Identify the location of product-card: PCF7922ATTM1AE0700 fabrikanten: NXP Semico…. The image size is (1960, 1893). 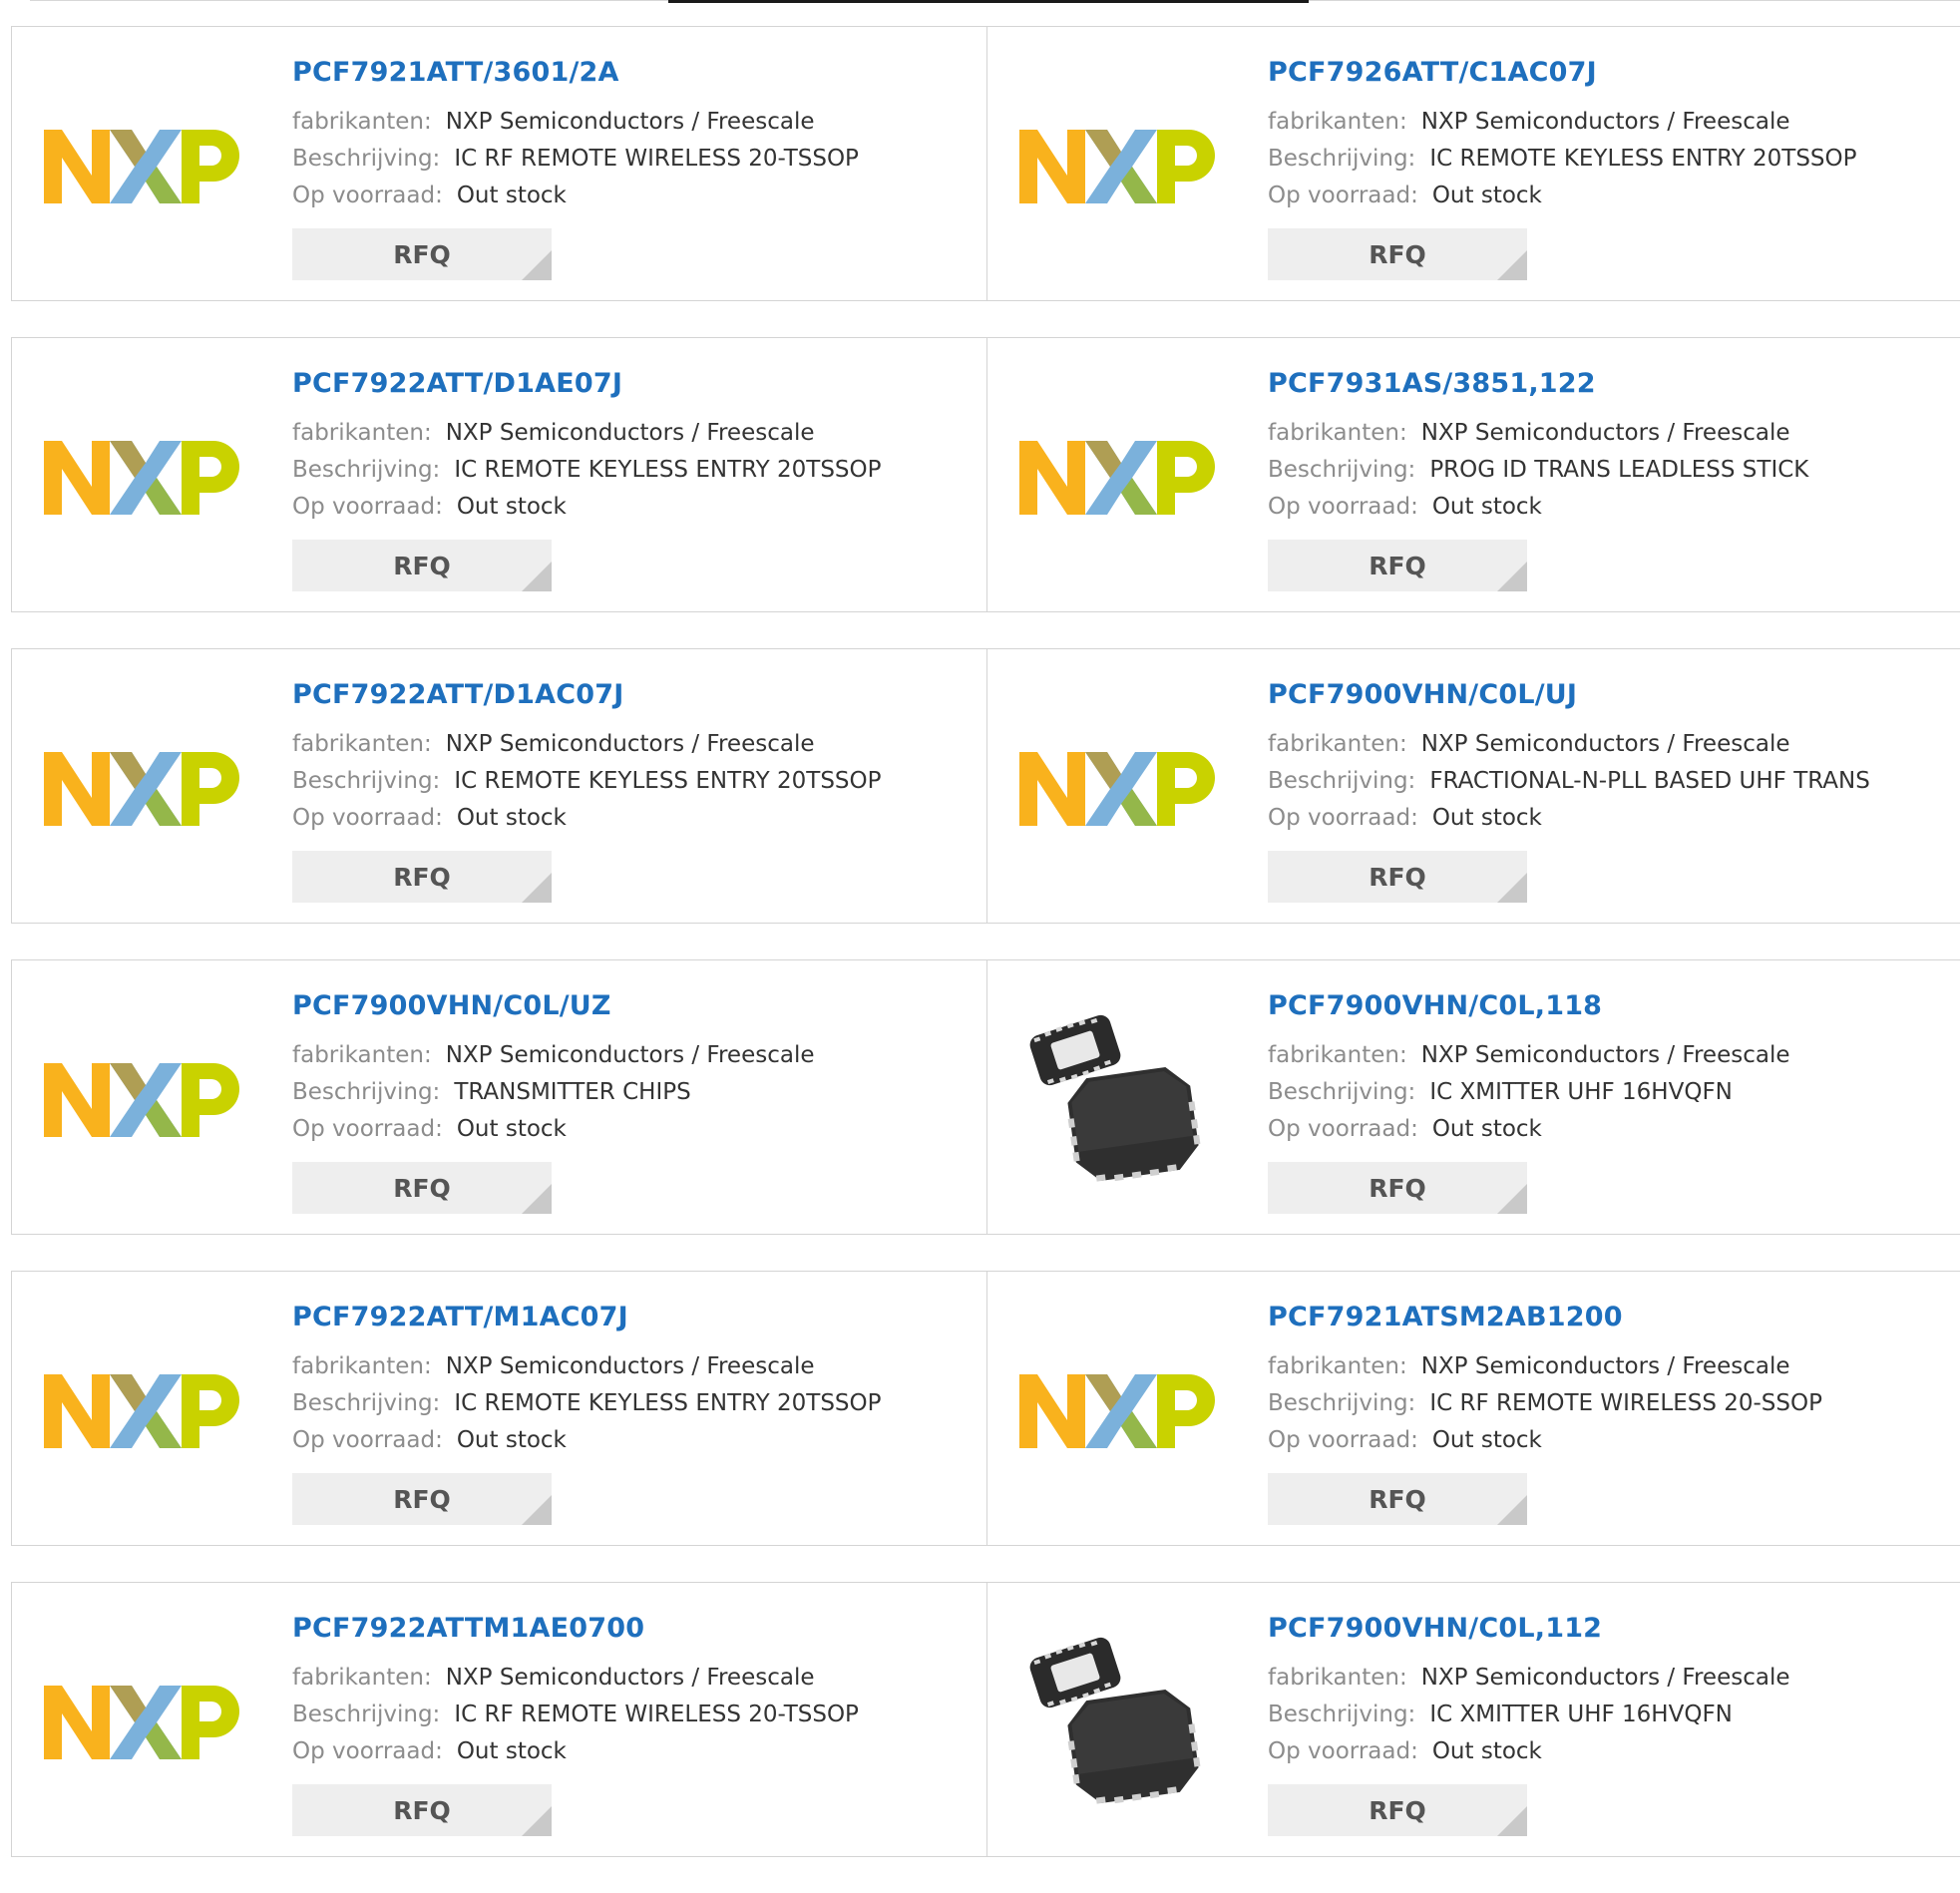
(499, 1720).